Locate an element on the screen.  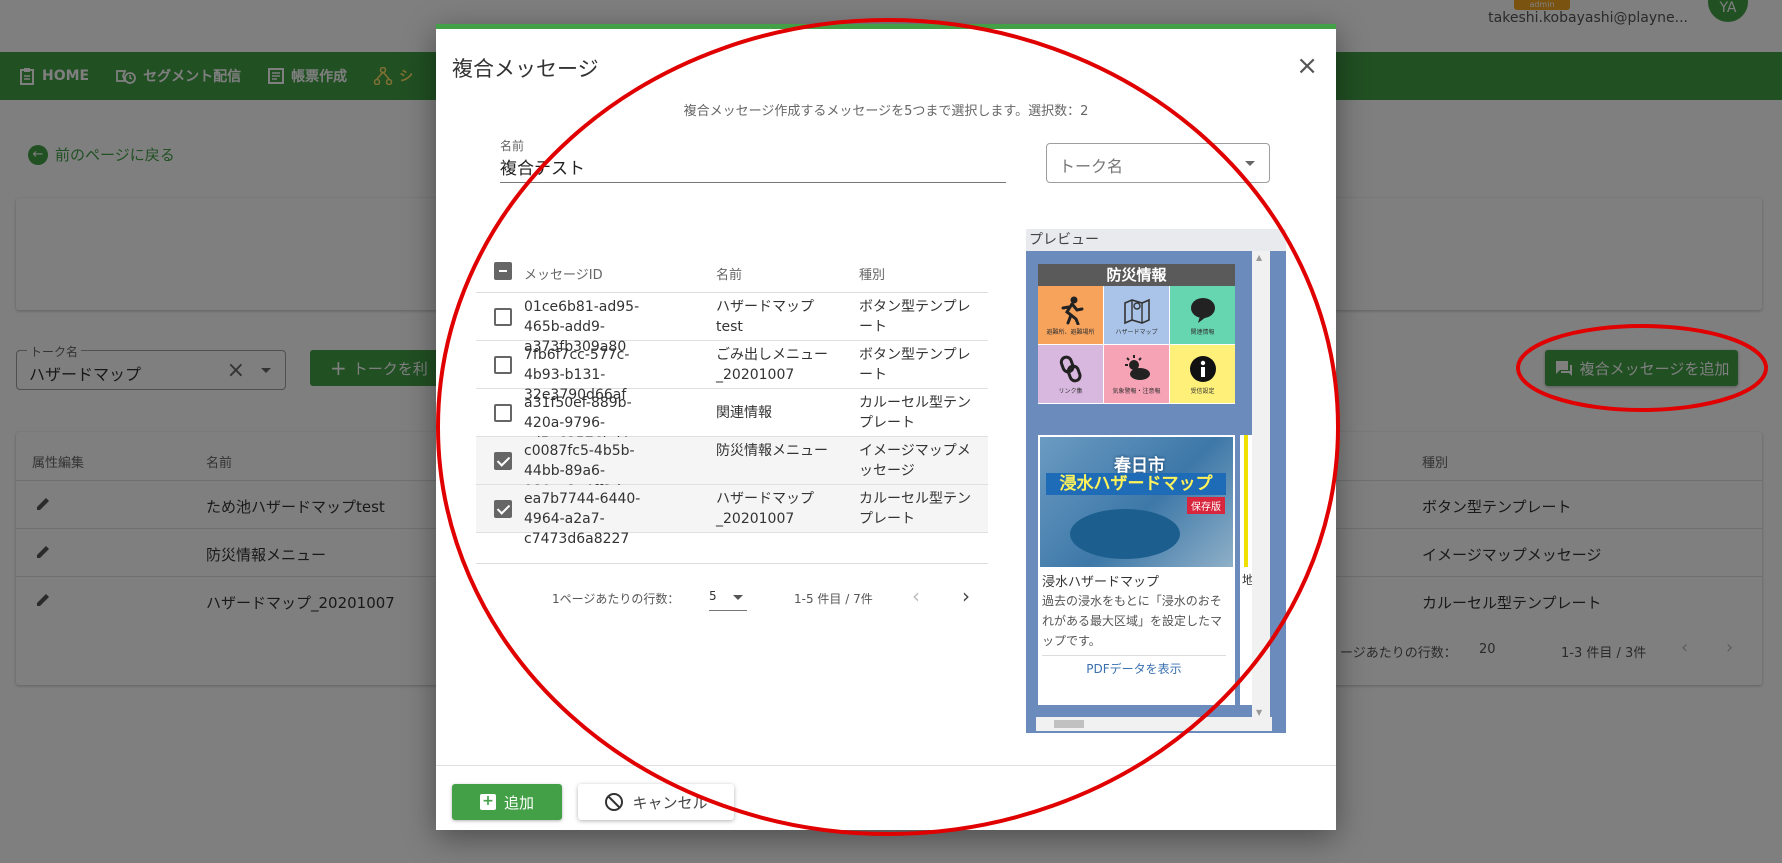
chevron-right-icon: › is located at coordinates (966, 596).